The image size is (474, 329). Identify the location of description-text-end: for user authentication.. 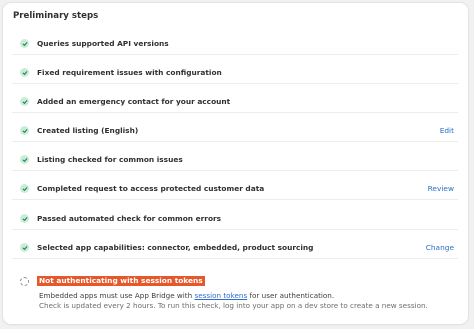
(291, 295).